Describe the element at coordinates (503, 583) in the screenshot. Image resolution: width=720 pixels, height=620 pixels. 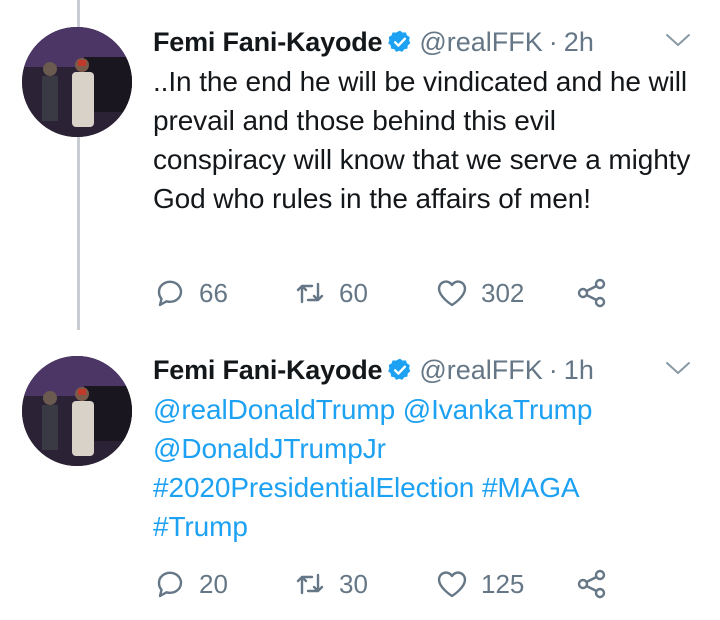
I see `like-count: 125` at that location.